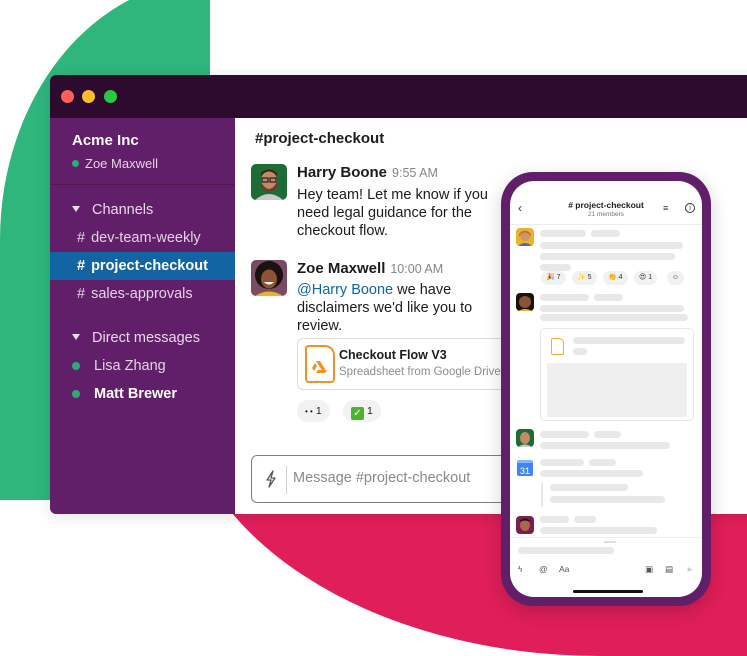 The height and width of the screenshot is (656, 747). What do you see at coordinates (123, 210) in the screenshot?
I see `channels-header-label: Channels` at bounding box center [123, 210].